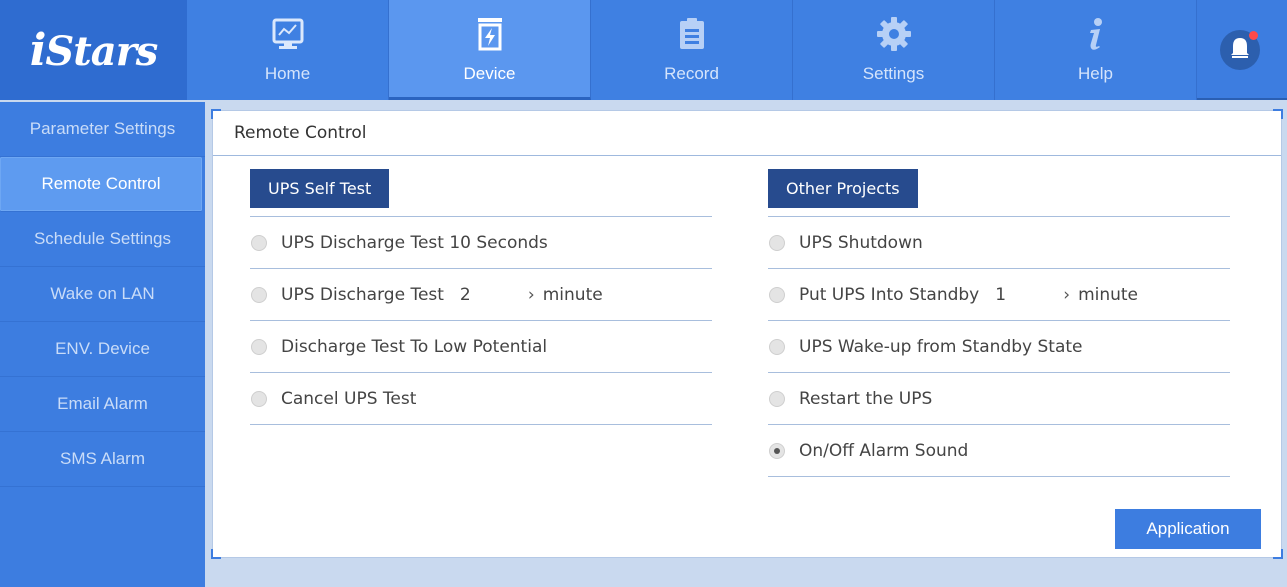  Describe the element at coordinates (1096, 34) in the screenshot. I see `info-icon` at that location.